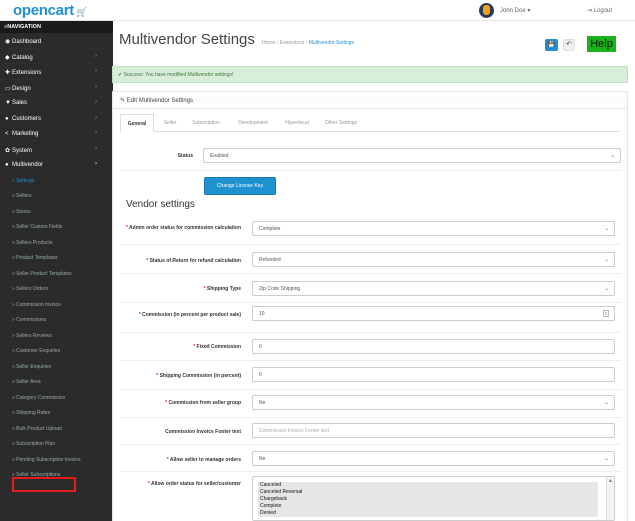  Describe the element at coordinates (56, 72) in the screenshot. I see `sidebar-item-extensions: ✚ Extensions ›` at that location.